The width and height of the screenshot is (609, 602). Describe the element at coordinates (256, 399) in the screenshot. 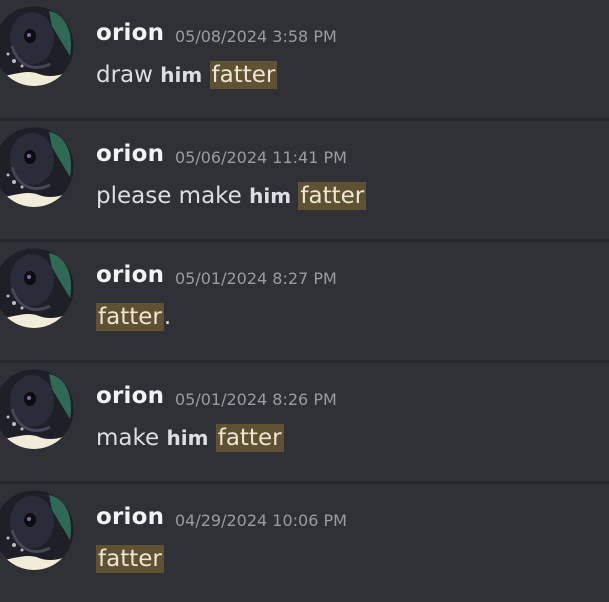

I see `timestamp: 05/01/2024 8:26 PM` at that location.